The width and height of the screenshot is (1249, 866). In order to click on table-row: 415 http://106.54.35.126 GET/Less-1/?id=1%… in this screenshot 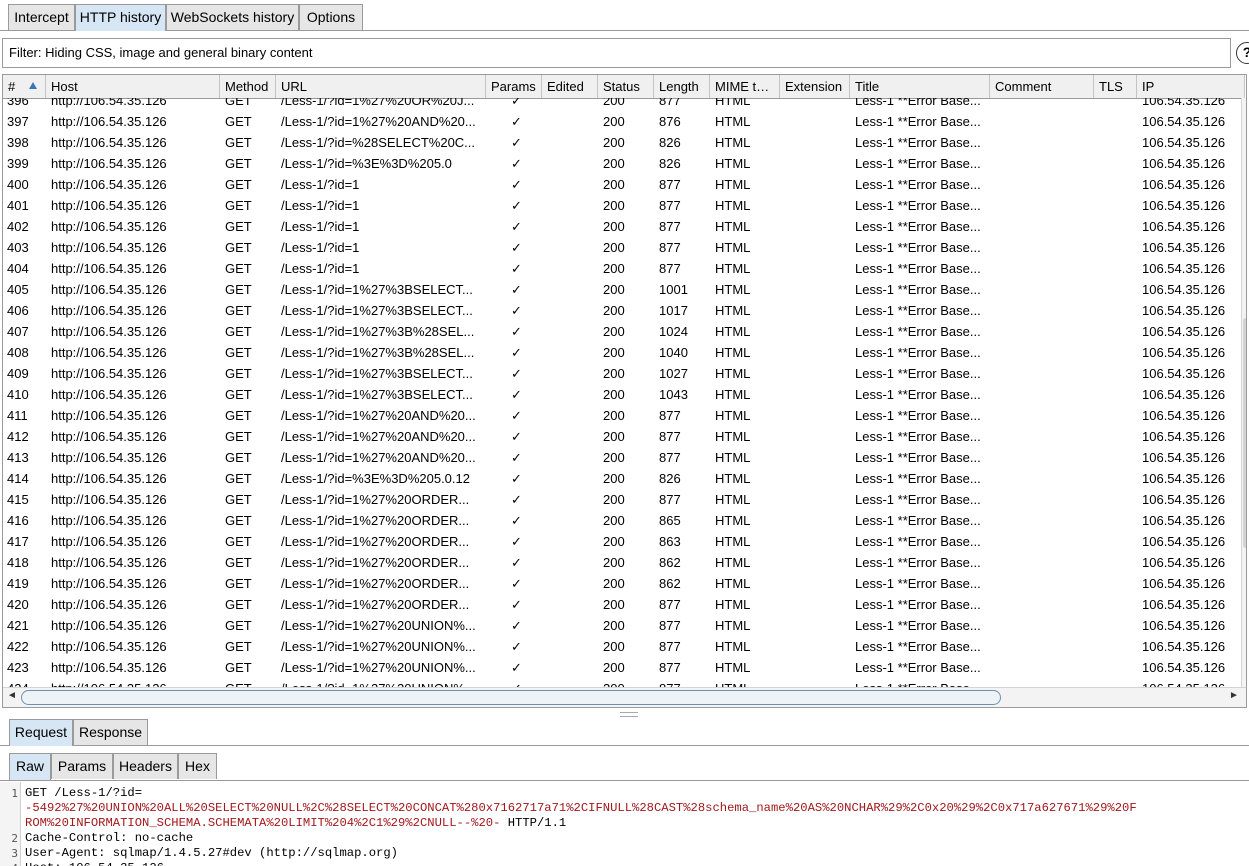, I will do `click(622, 499)`.